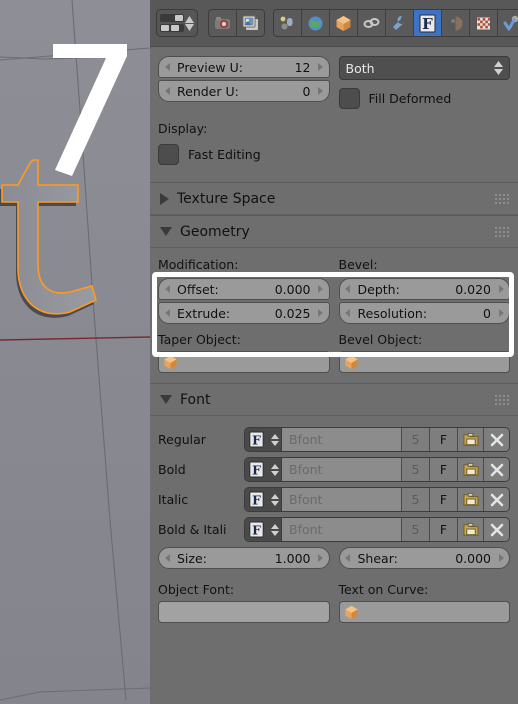  What do you see at coordinates (210, 67) in the screenshot?
I see `preview-u-label: Preview U:` at bounding box center [210, 67].